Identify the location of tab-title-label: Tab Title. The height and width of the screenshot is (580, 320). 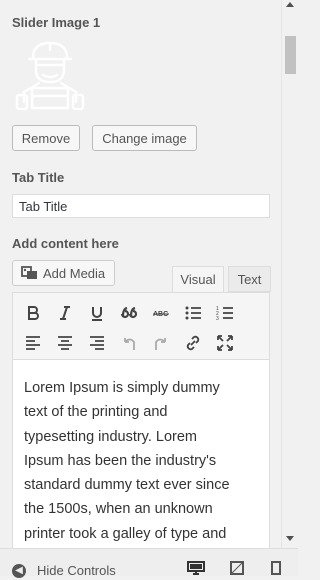
(38, 177).